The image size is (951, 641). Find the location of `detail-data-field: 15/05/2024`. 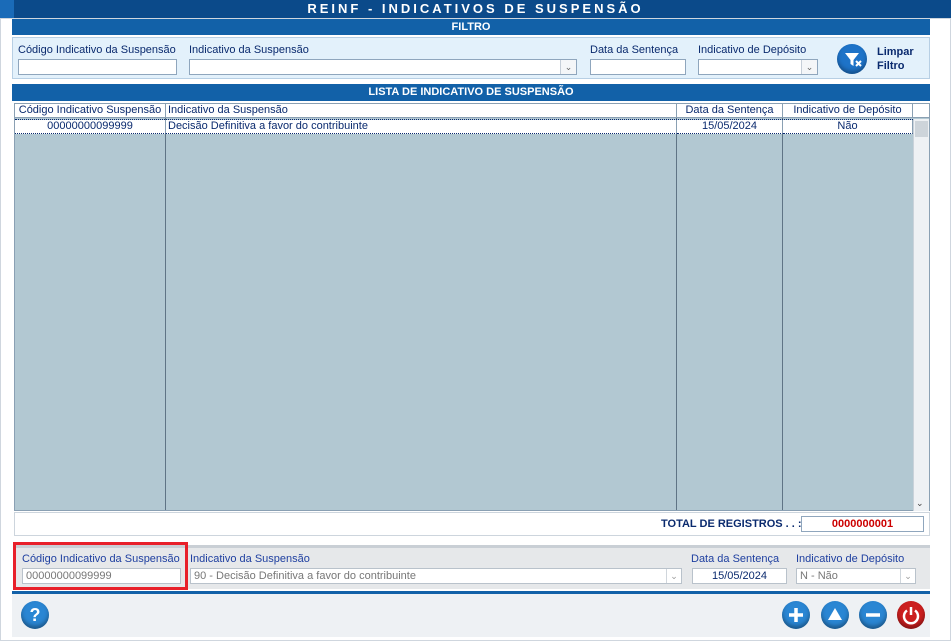

detail-data-field: 15/05/2024 is located at coordinates (739, 576).